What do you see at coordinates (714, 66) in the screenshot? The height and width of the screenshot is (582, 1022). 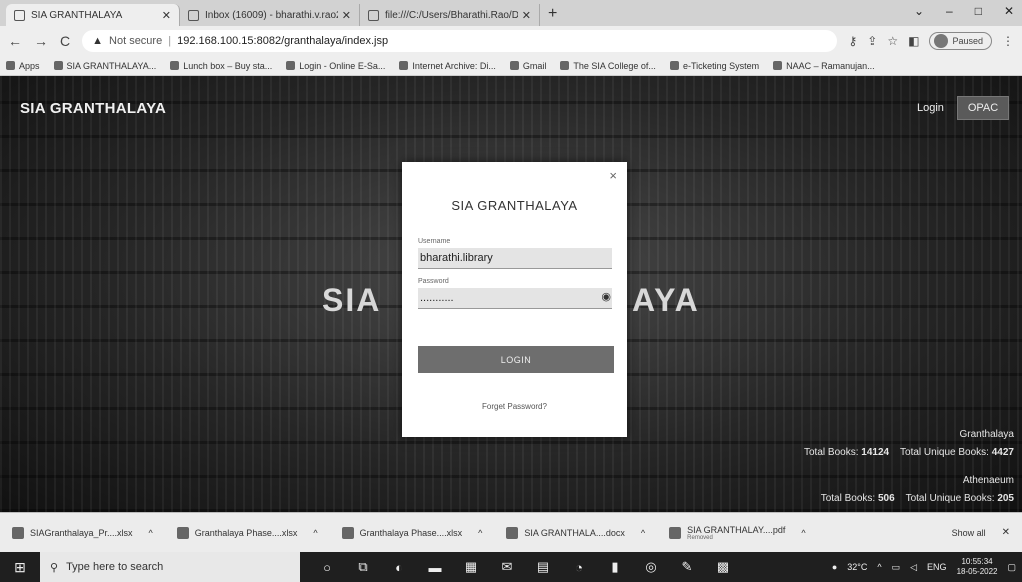 I see `bookmark-e-ticketing: e-Ticketing System` at bounding box center [714, 66].